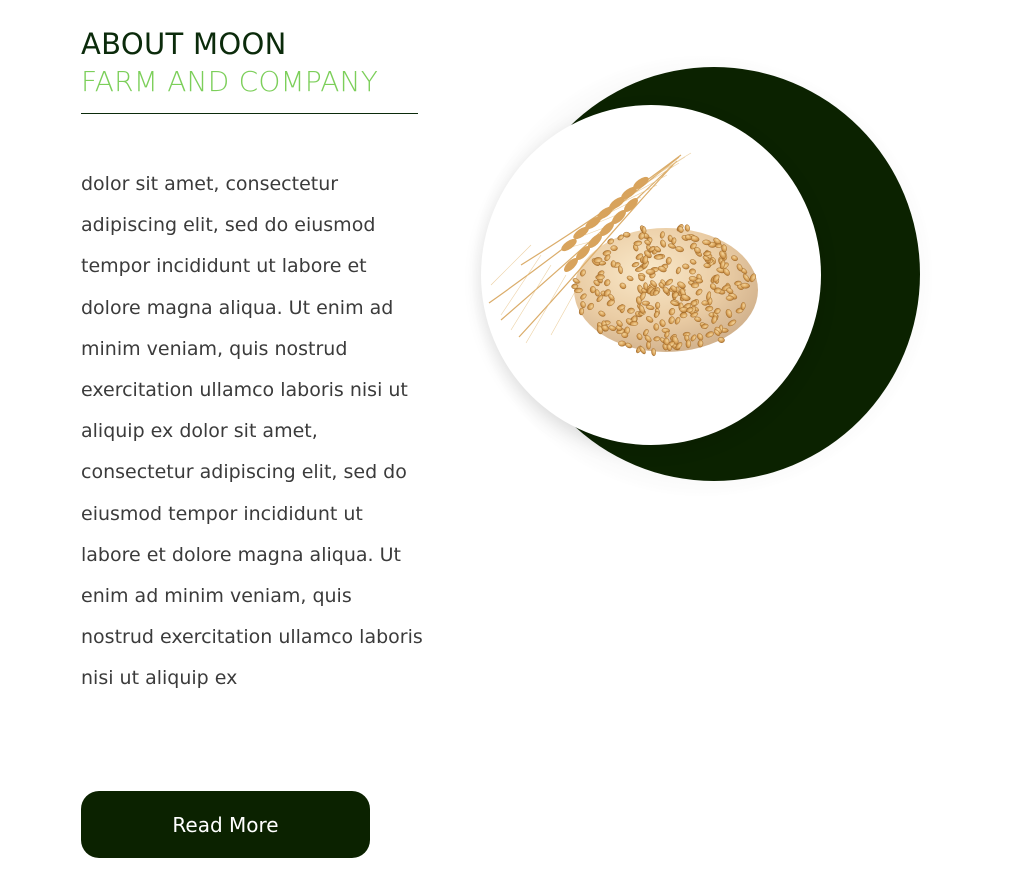 This screenshot has height=891, width=1022. Describe the element at coordinates (184, 44) in the screenshot. I see `page-title: ABOUT MOON` at that location.